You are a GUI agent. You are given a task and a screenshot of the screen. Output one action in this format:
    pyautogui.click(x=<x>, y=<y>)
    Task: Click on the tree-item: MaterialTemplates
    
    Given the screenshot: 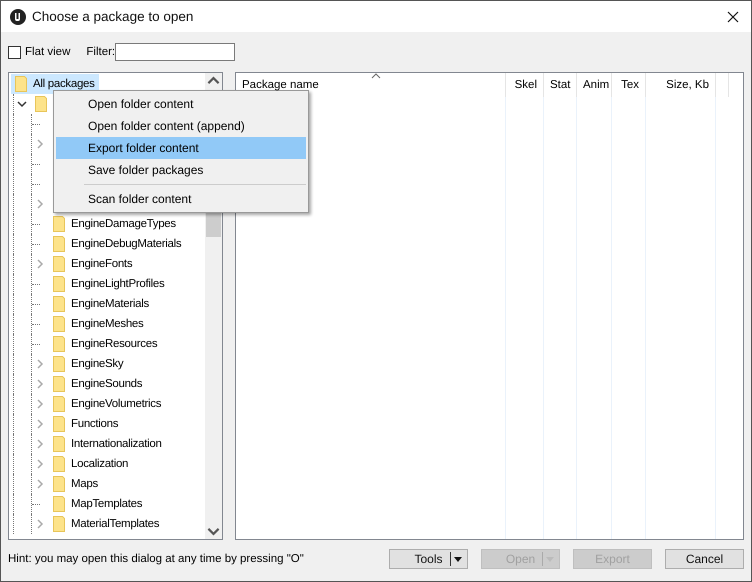 What is the action you would take?
    pyautogui.click(x=106, y=524)
    